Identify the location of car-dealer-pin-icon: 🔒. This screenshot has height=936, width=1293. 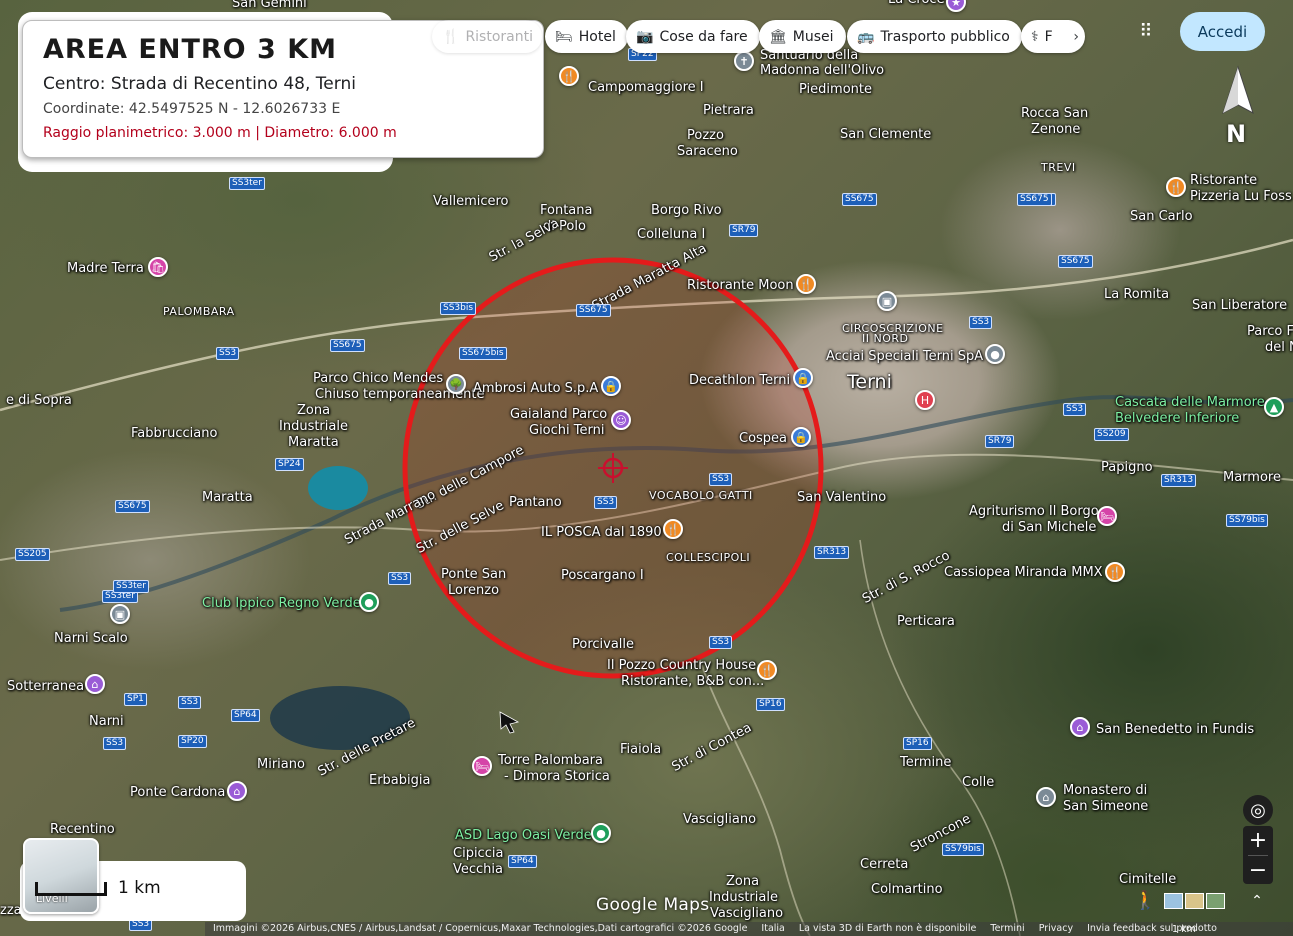
(611, 386).